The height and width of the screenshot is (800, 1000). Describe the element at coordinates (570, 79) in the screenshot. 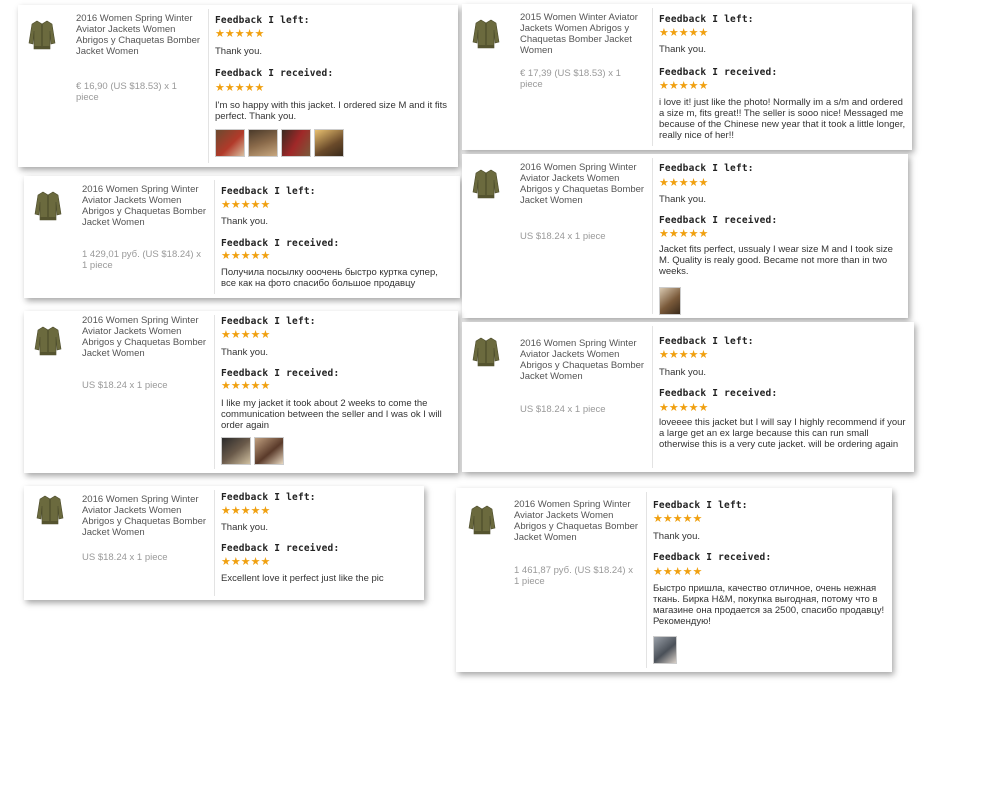

I see `product-price: € 17,39 (US $18.53) x 1 piece` at that location.